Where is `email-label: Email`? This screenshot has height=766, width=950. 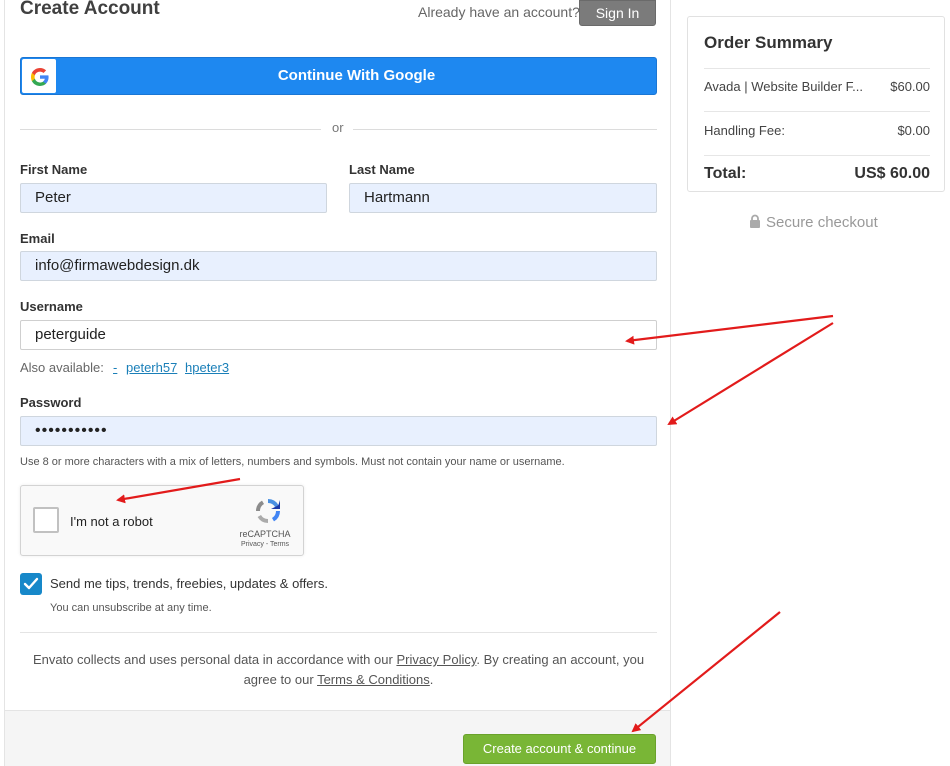
email-label: Email is located at coordinates (37, 238).